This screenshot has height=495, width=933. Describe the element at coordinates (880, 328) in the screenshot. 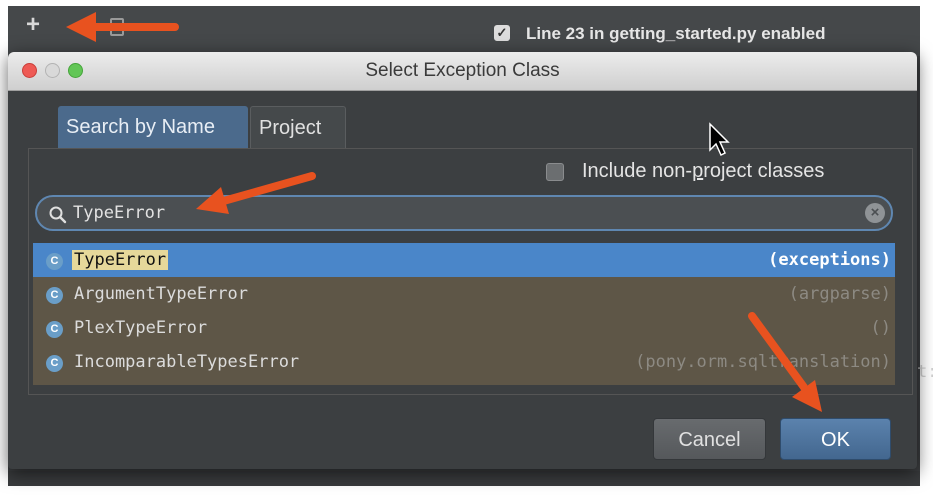

I see `result-package: ()` at that location.